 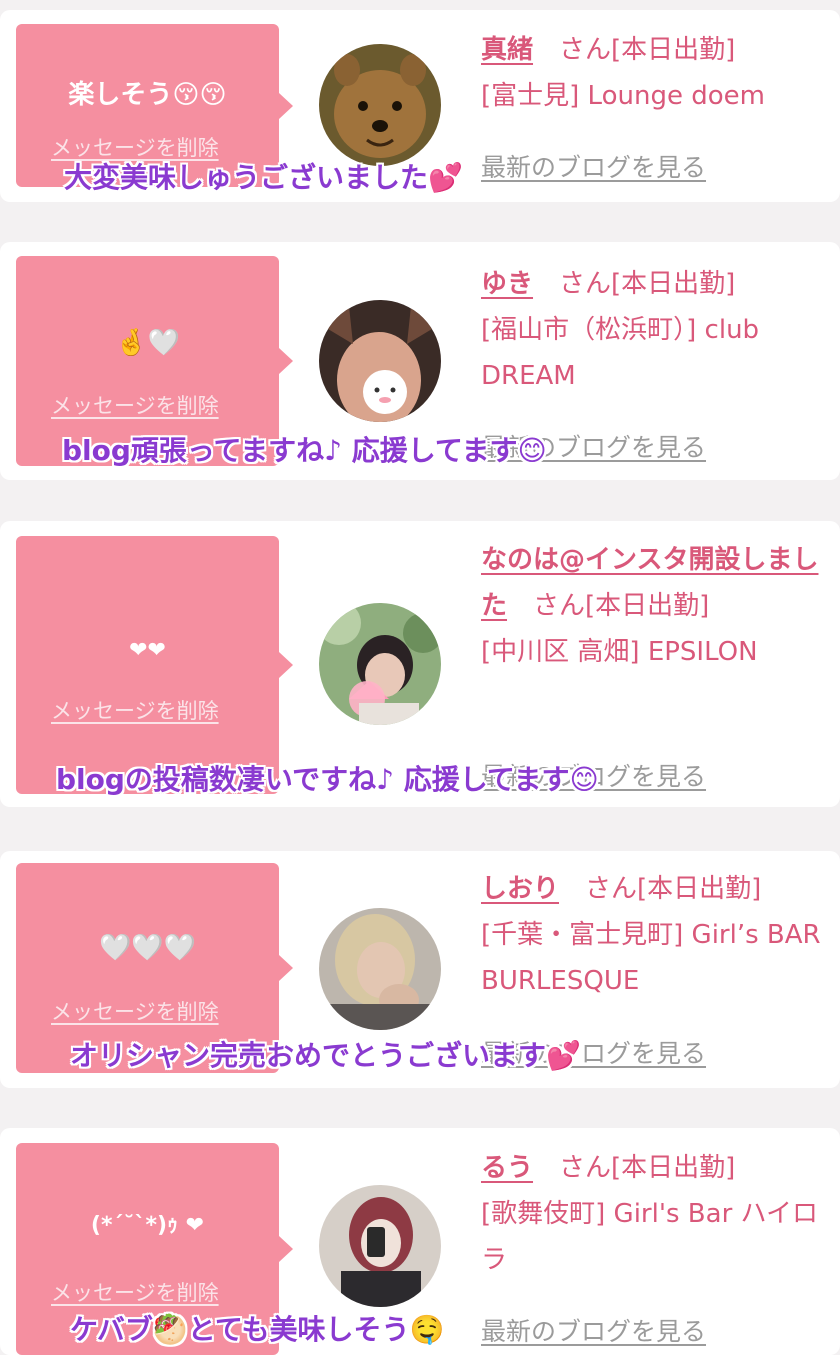 I want to click on message-text: ❤❤, so click(x=147, y=650).